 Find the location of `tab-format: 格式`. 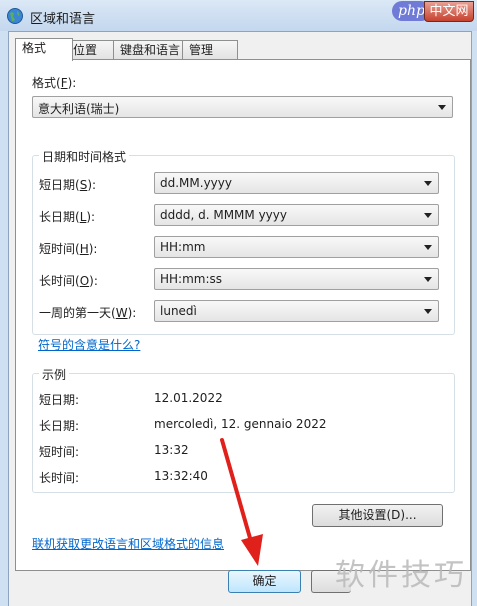

tab-format: 格式 is located at coordinates (44, 49).